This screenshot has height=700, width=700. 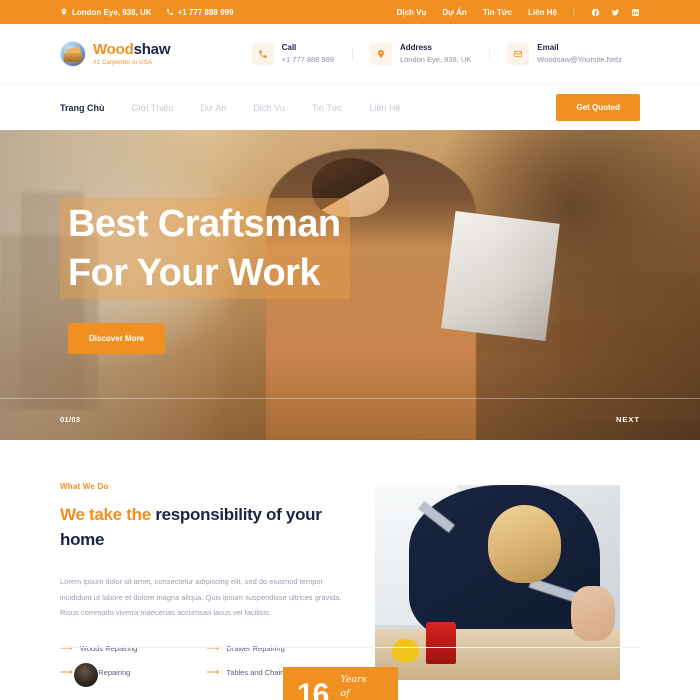 What do you see at coordinates (105, 514) in the screenshot?
I see `about-heading-highlight: We take the` at bounding box center [105, 514].